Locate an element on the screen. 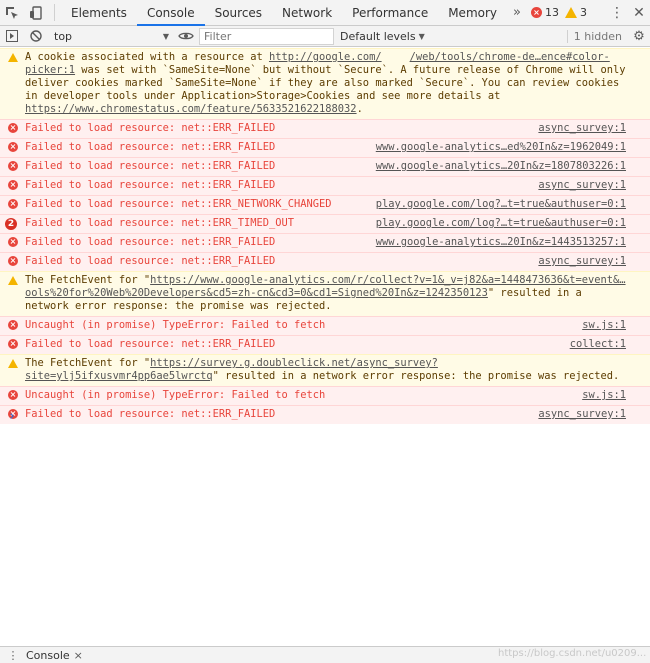  tab-label: Network is located at coordinates (307, 12).